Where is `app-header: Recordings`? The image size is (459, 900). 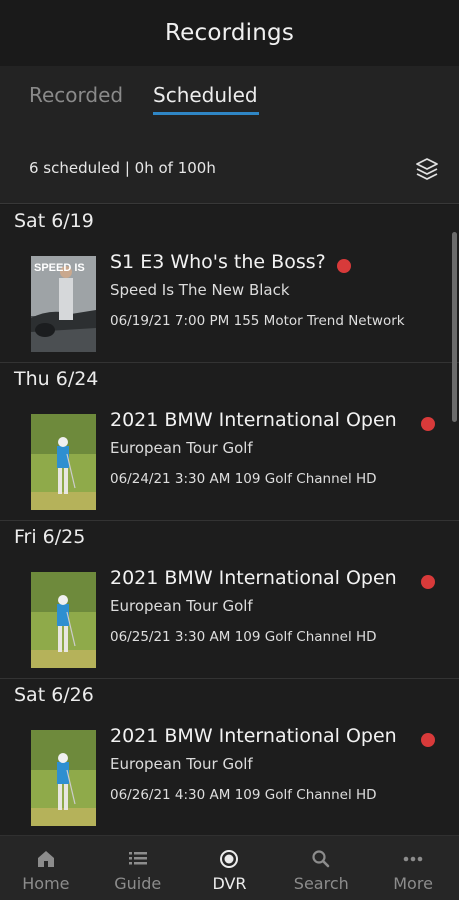
app-header: Recordings is located at coordinates (229, 33).